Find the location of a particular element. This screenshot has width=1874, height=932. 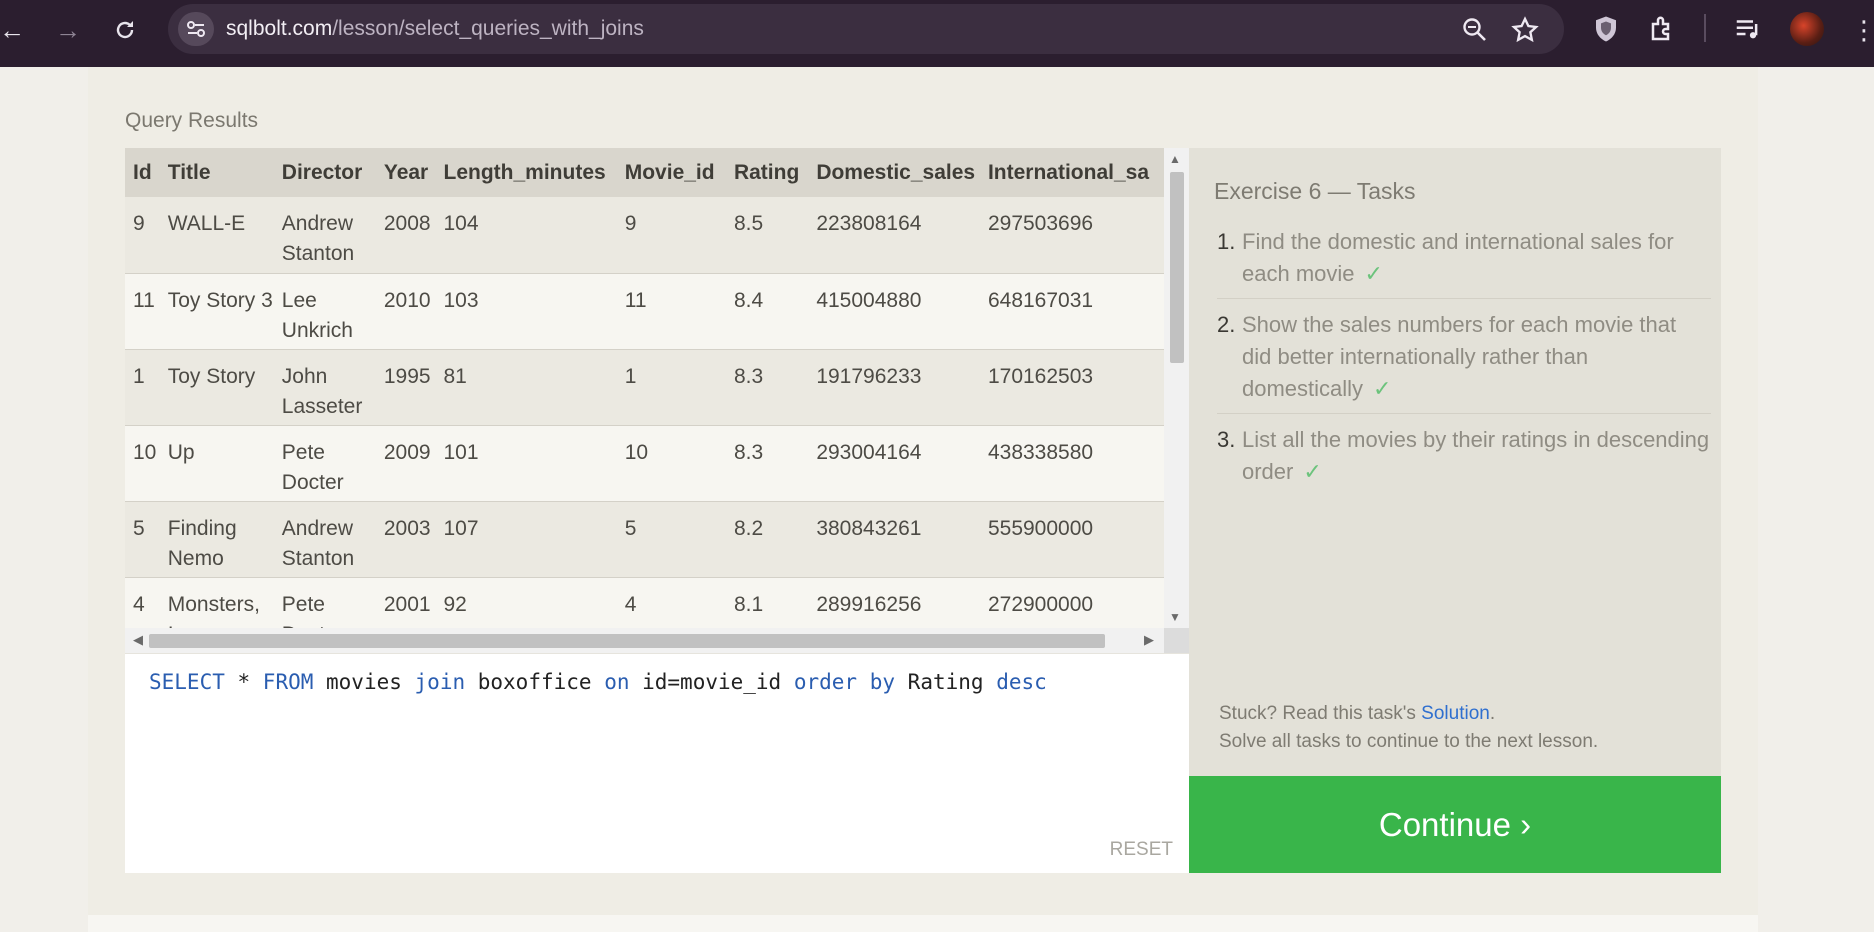

column-header: Movie_id is located at coordinates (671, 172).